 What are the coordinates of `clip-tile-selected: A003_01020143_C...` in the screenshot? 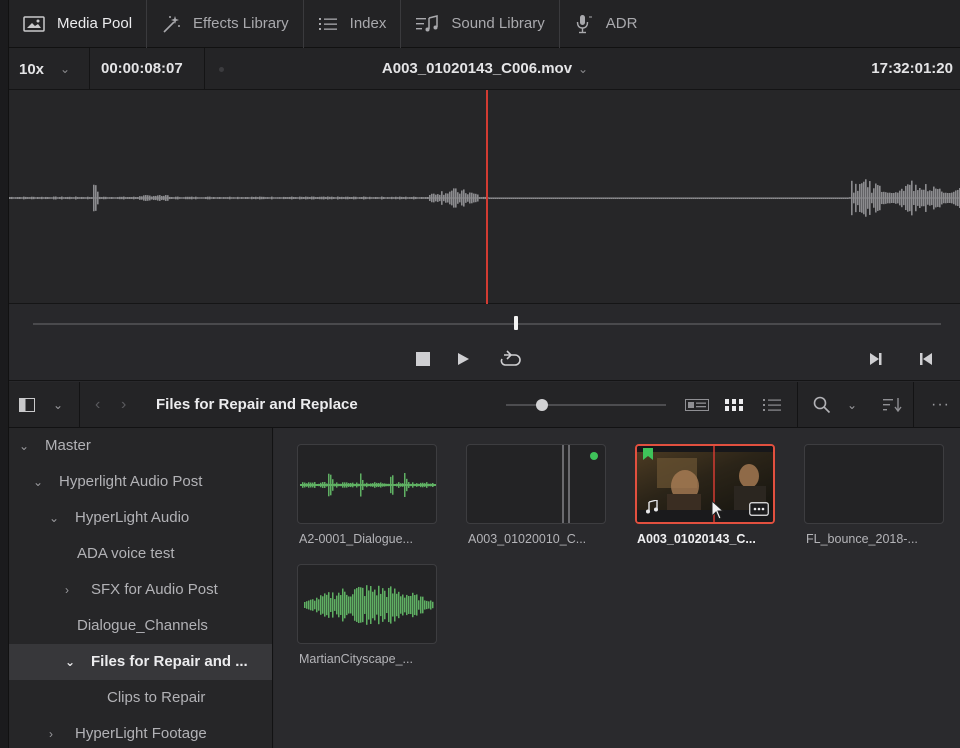 It's located at (705, 495).